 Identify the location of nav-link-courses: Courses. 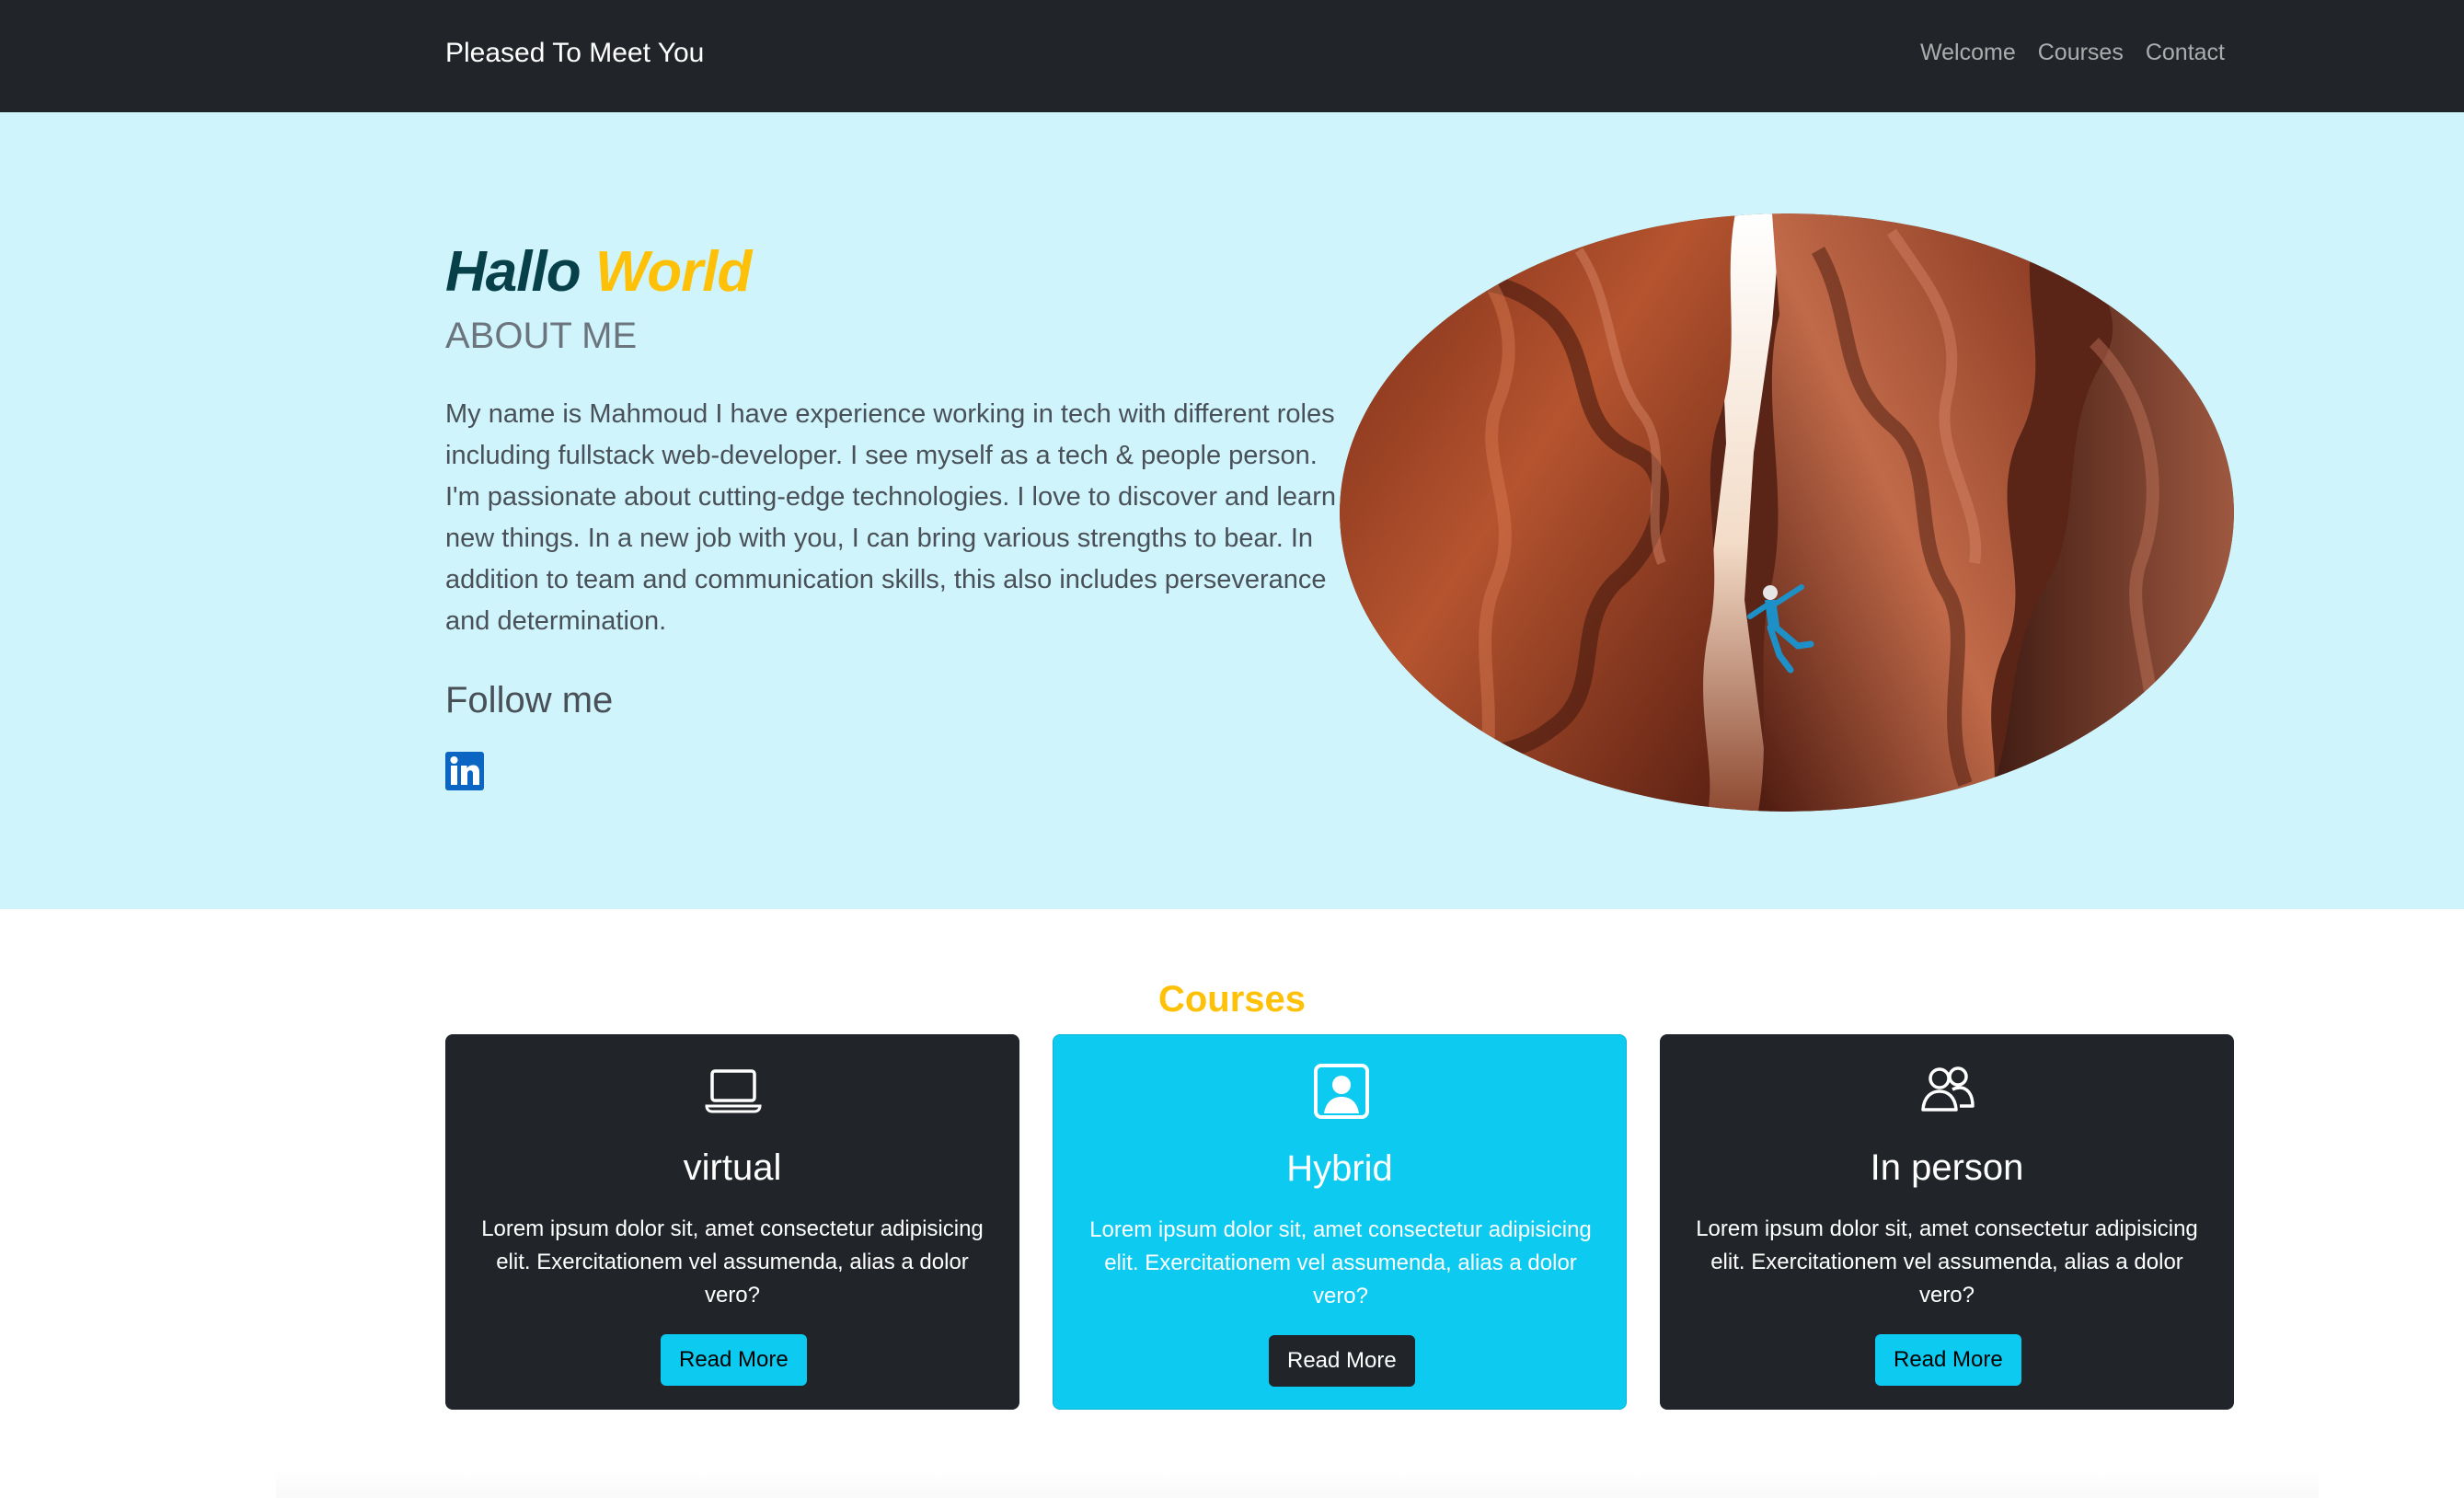
(2081, 52).